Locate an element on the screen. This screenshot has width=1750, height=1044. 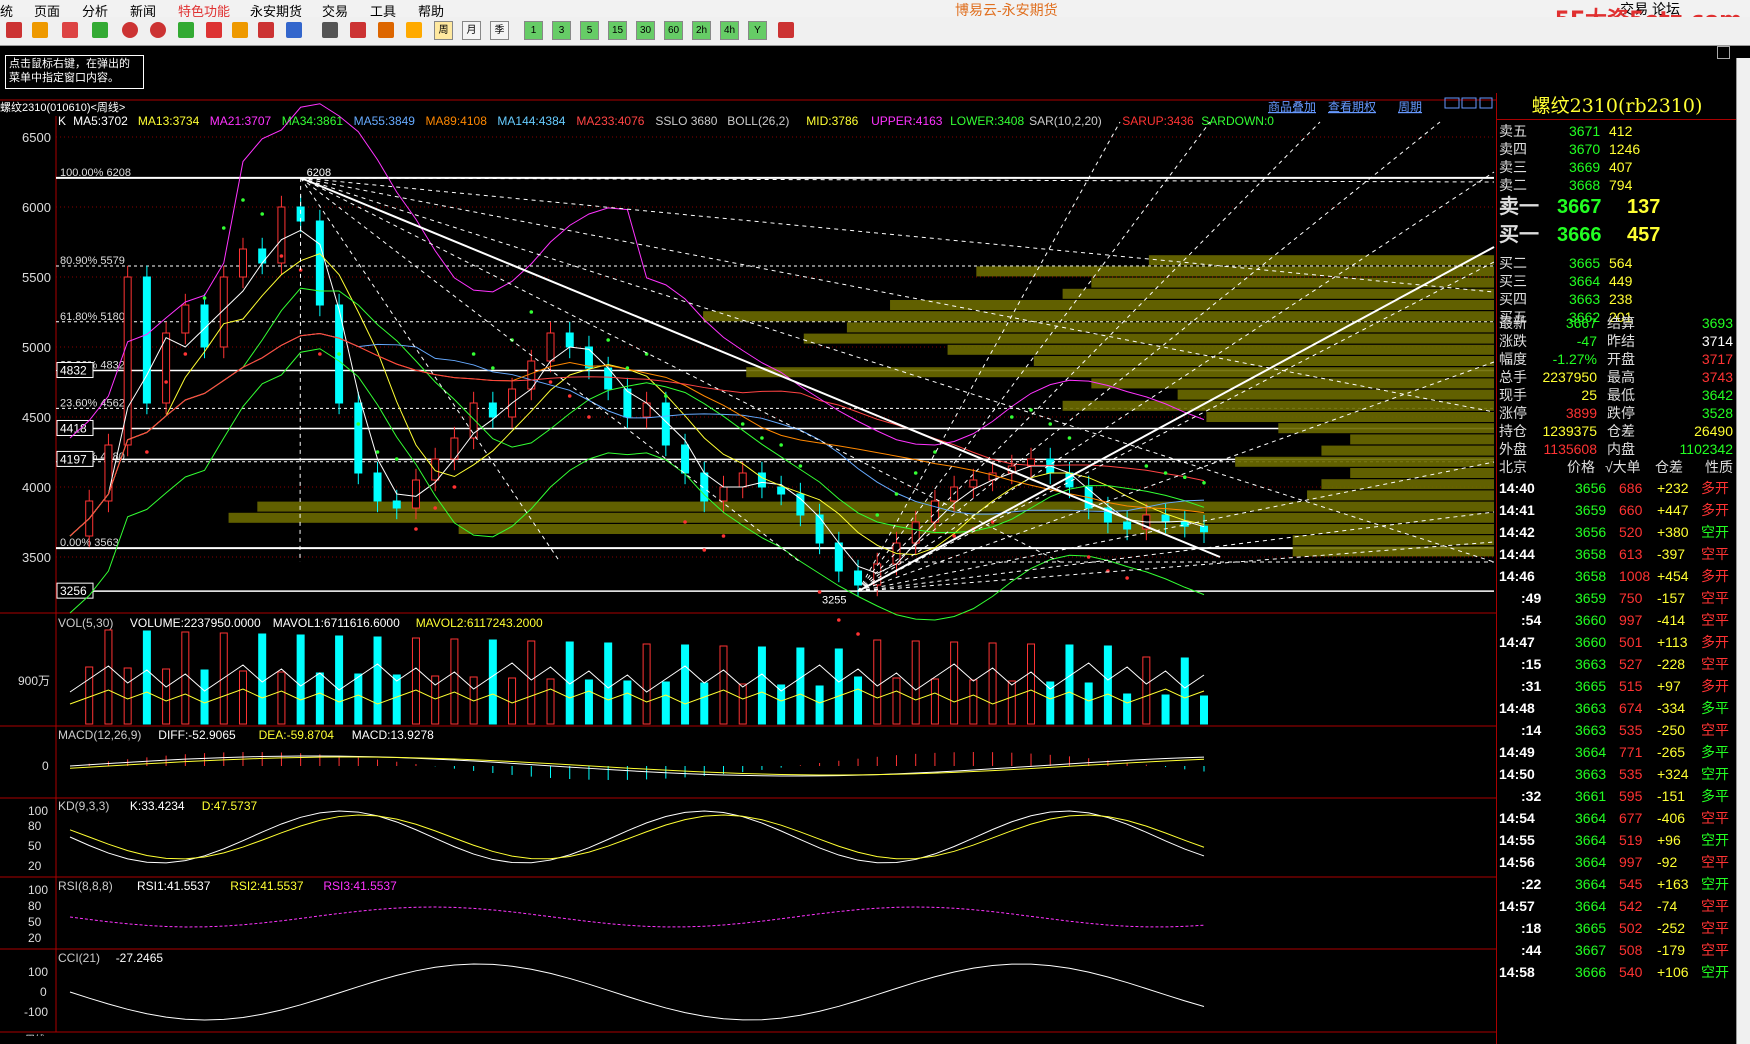
zoom-in-icon is located at coordinates (130, 30).